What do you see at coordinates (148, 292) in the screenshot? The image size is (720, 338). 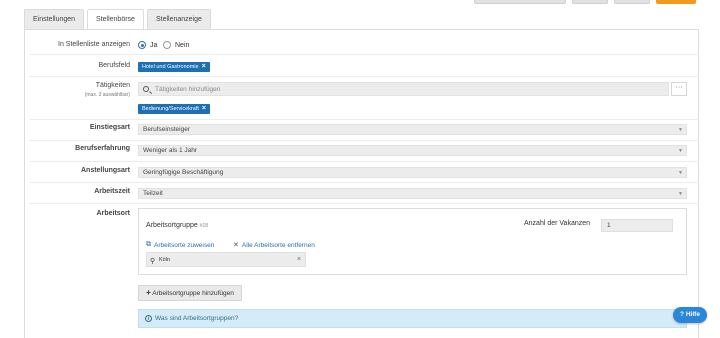 I see `plus-icon: +` at bounding box center [148, 292].